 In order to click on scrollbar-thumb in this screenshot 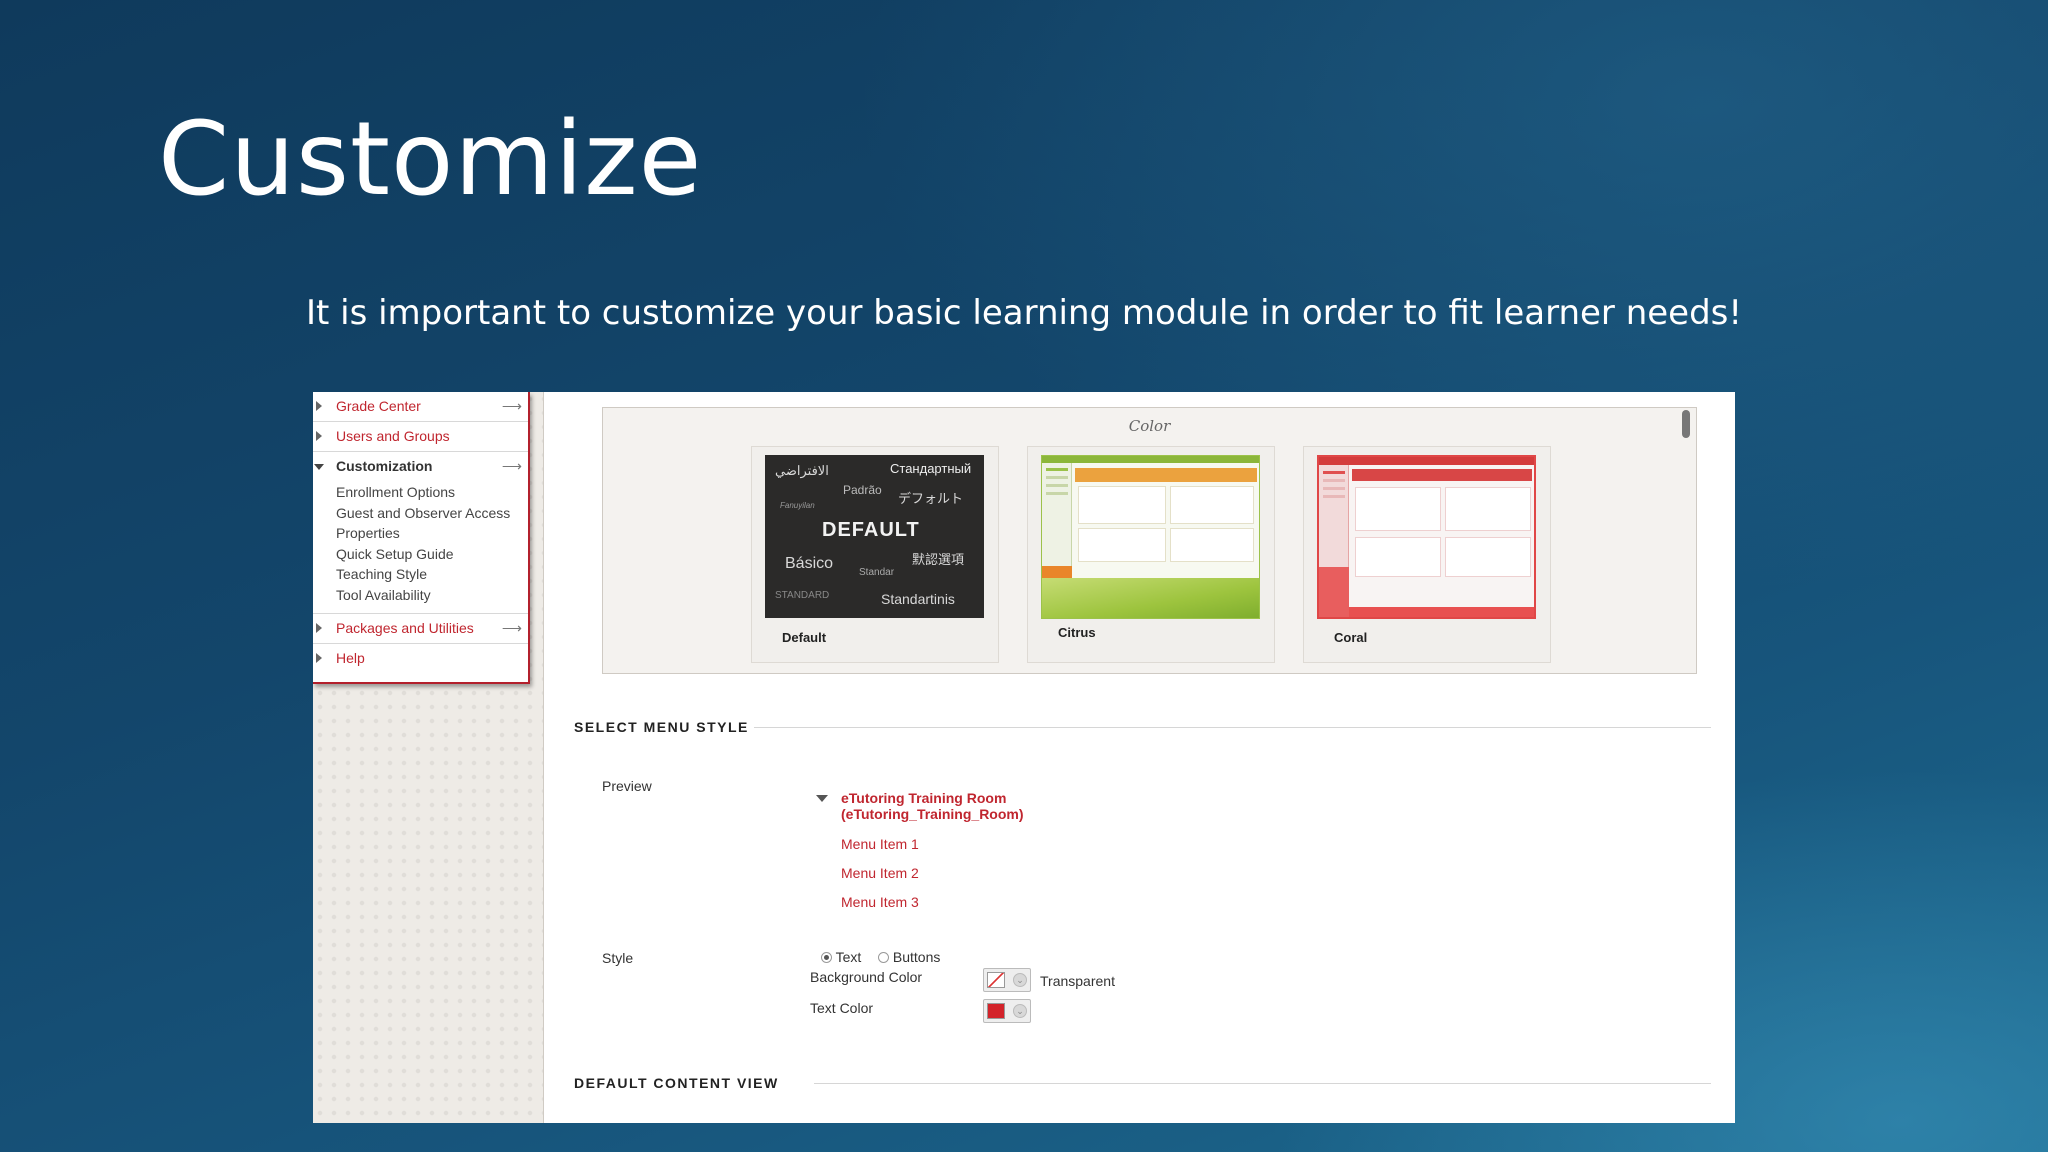, I will do `click(1686, 424)`.